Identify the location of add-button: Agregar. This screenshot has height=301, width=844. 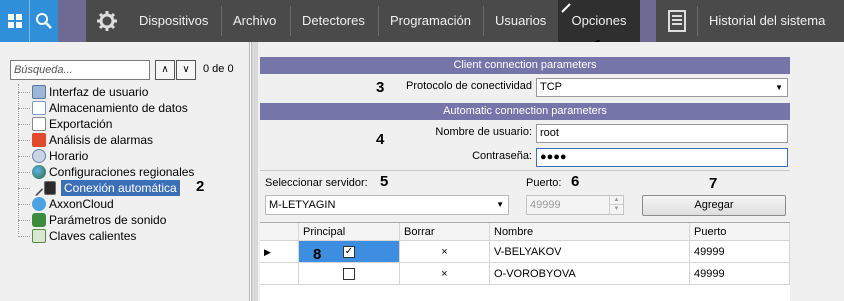
(714, 205).